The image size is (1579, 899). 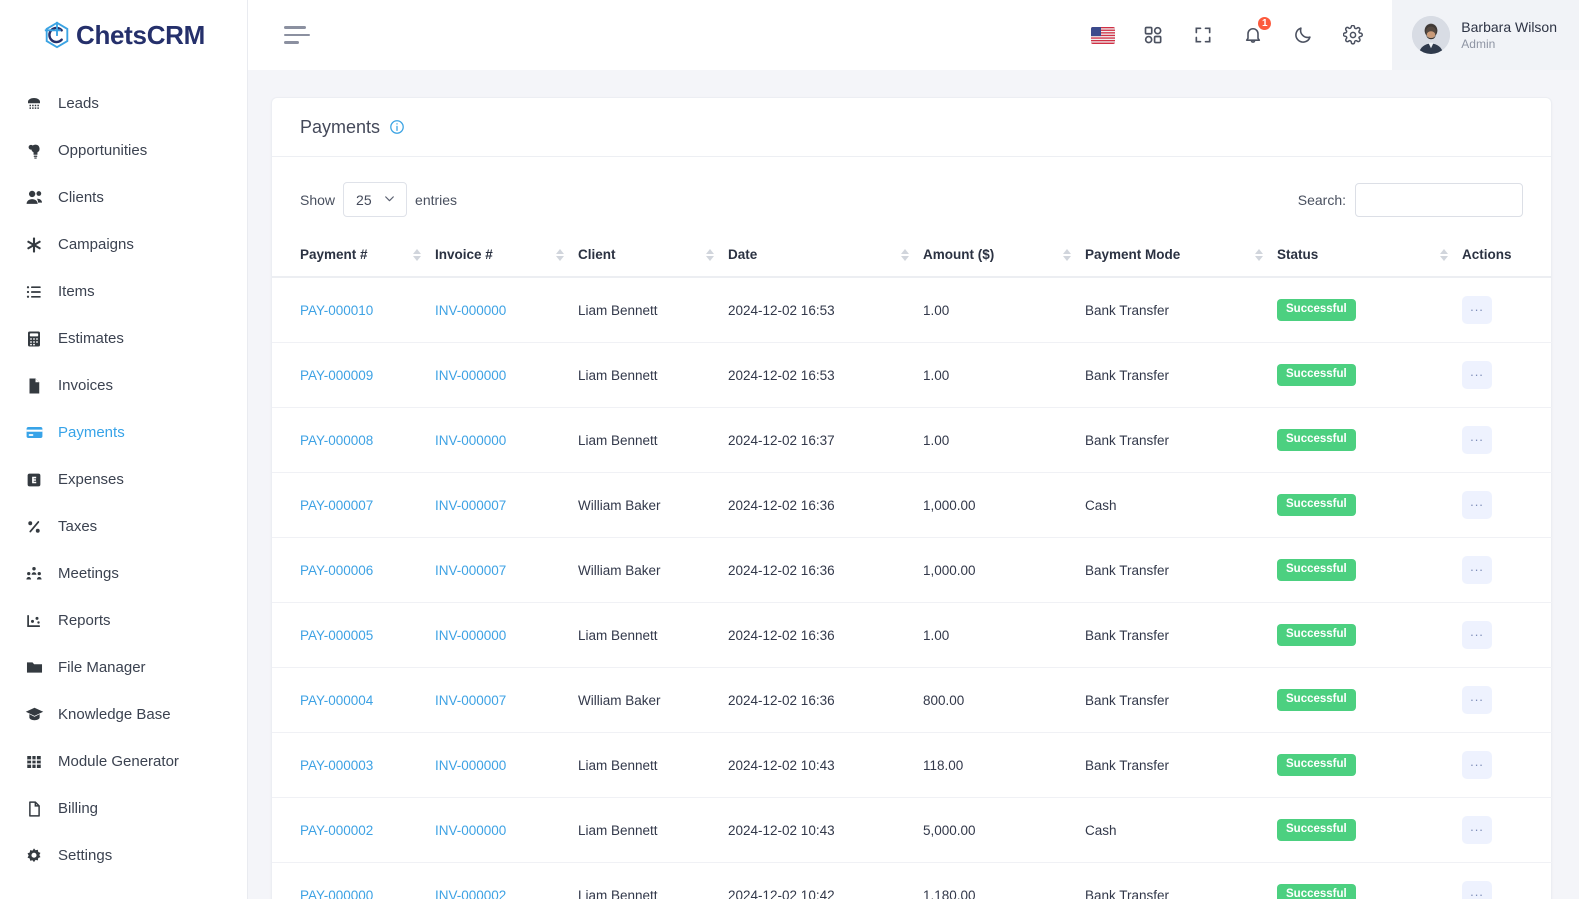 What do you see at coordinates (1485, 35) in the screenshot?
I see `user-profile-menu: Barbara Wilson Admin` at bounding box center [1485, 35].